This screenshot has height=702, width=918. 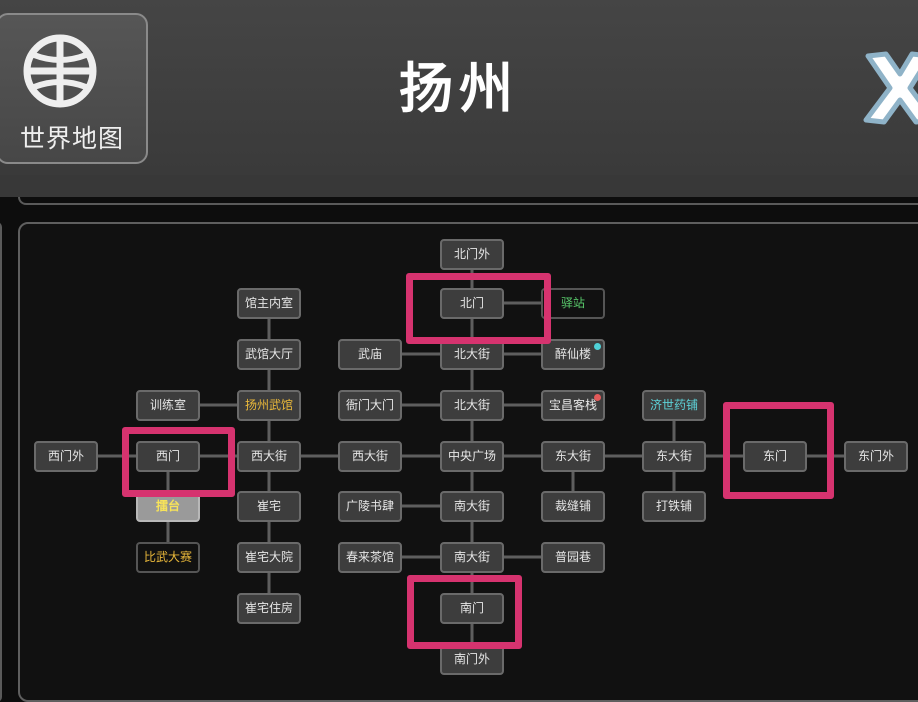 I want to click on highlight-west-gate, so click(x=178, y=462).